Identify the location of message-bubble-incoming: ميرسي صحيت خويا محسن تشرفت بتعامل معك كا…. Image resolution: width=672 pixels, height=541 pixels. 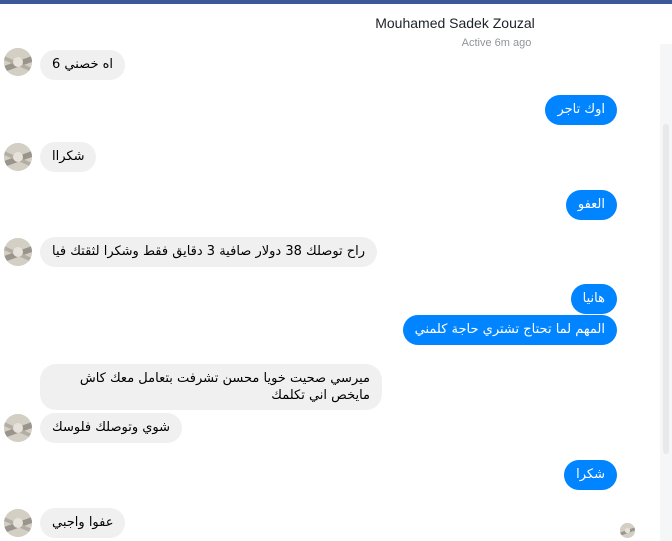
(211, 387).